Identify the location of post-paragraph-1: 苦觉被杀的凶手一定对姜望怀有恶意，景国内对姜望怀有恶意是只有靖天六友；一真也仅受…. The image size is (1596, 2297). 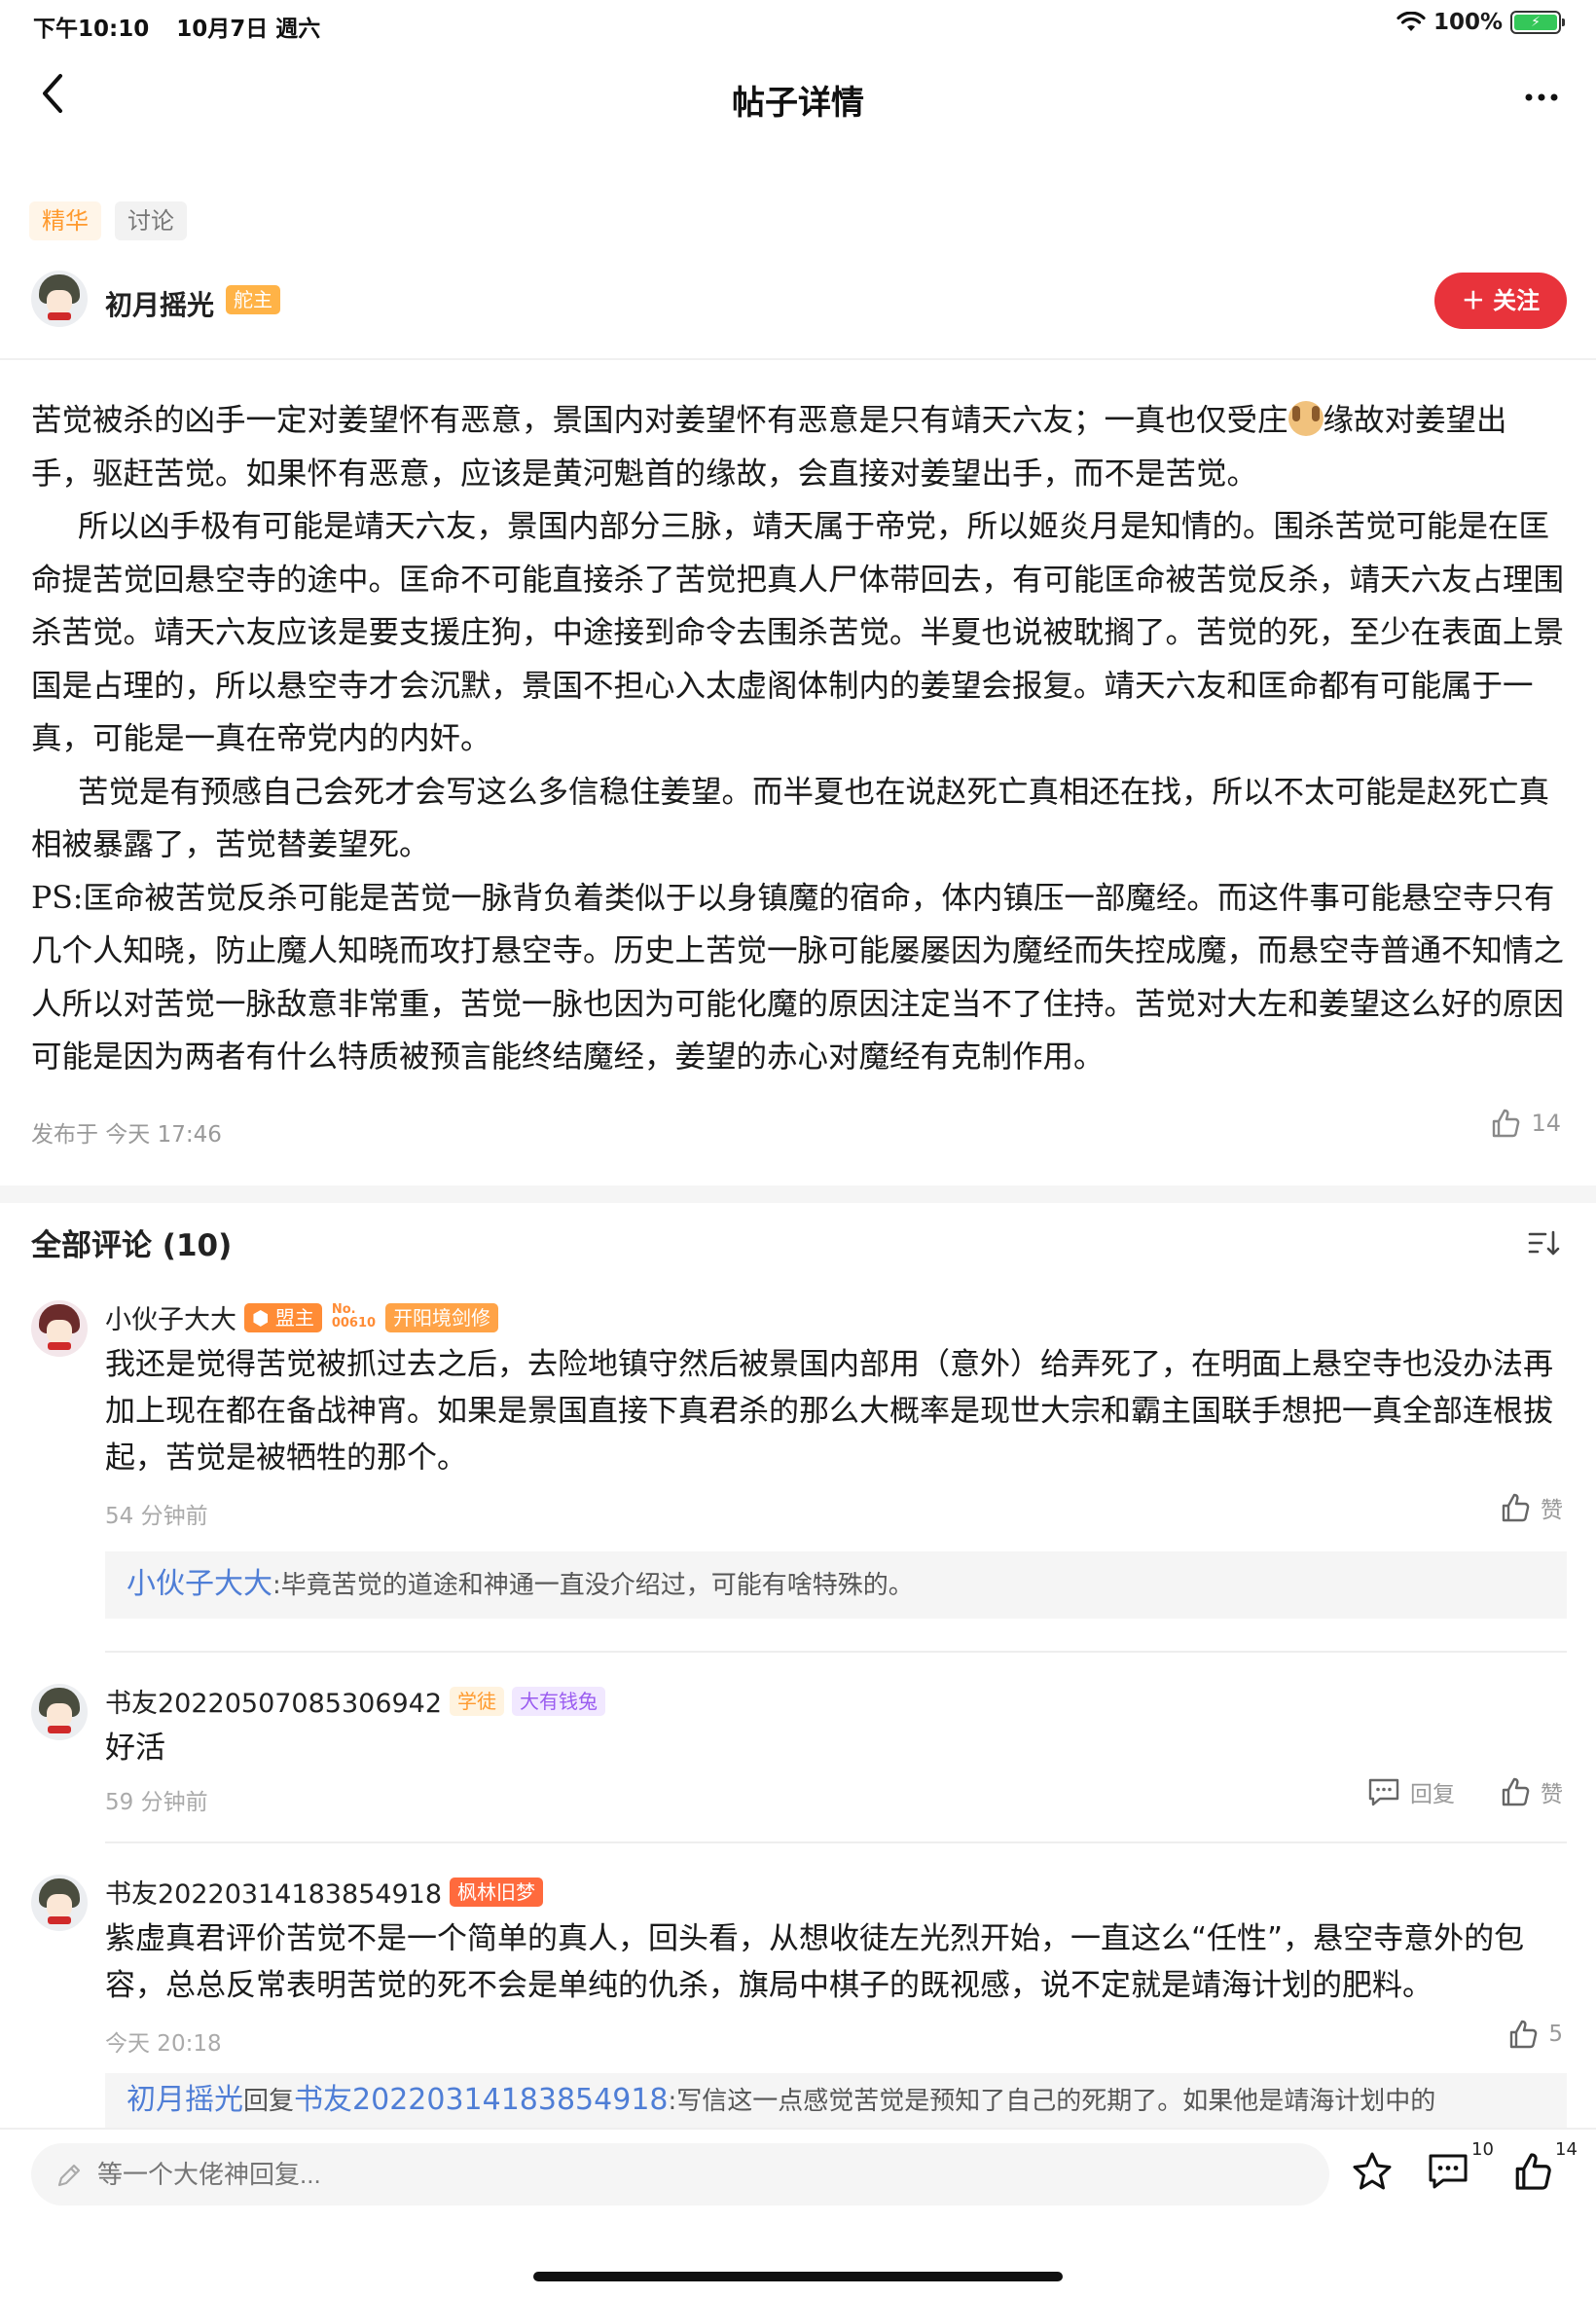
(769, 446).